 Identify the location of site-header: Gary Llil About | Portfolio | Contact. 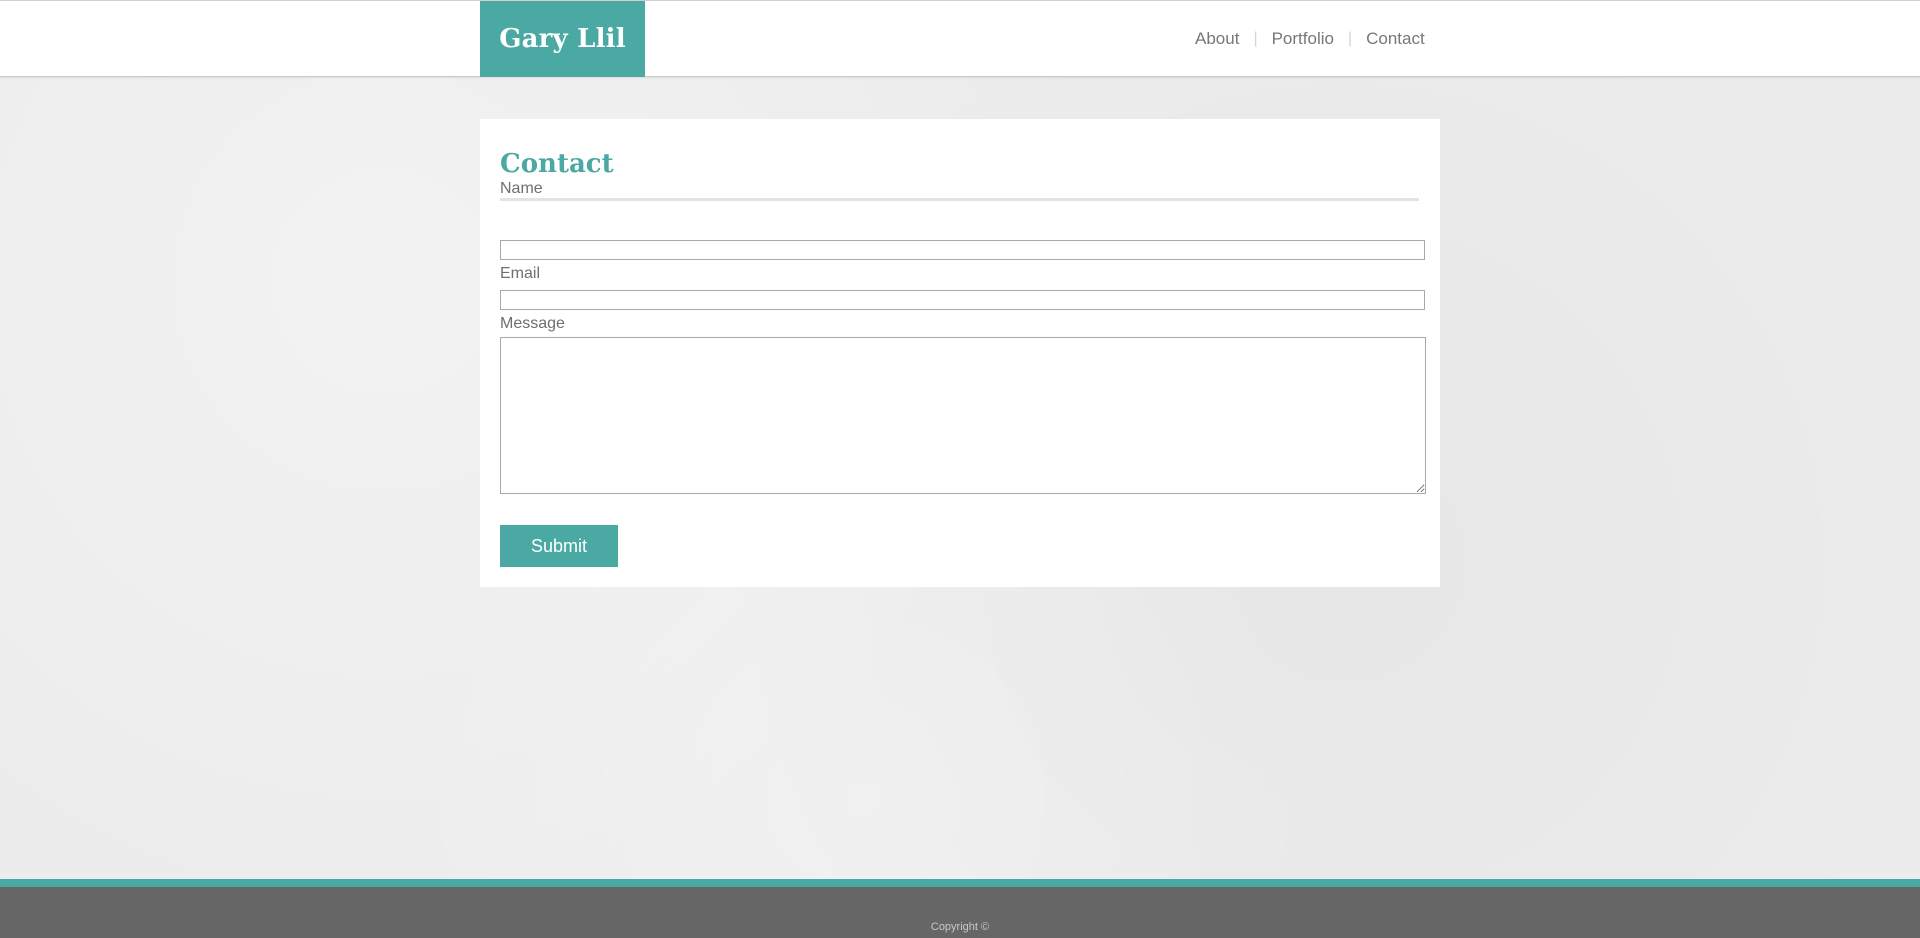
(960, 38).